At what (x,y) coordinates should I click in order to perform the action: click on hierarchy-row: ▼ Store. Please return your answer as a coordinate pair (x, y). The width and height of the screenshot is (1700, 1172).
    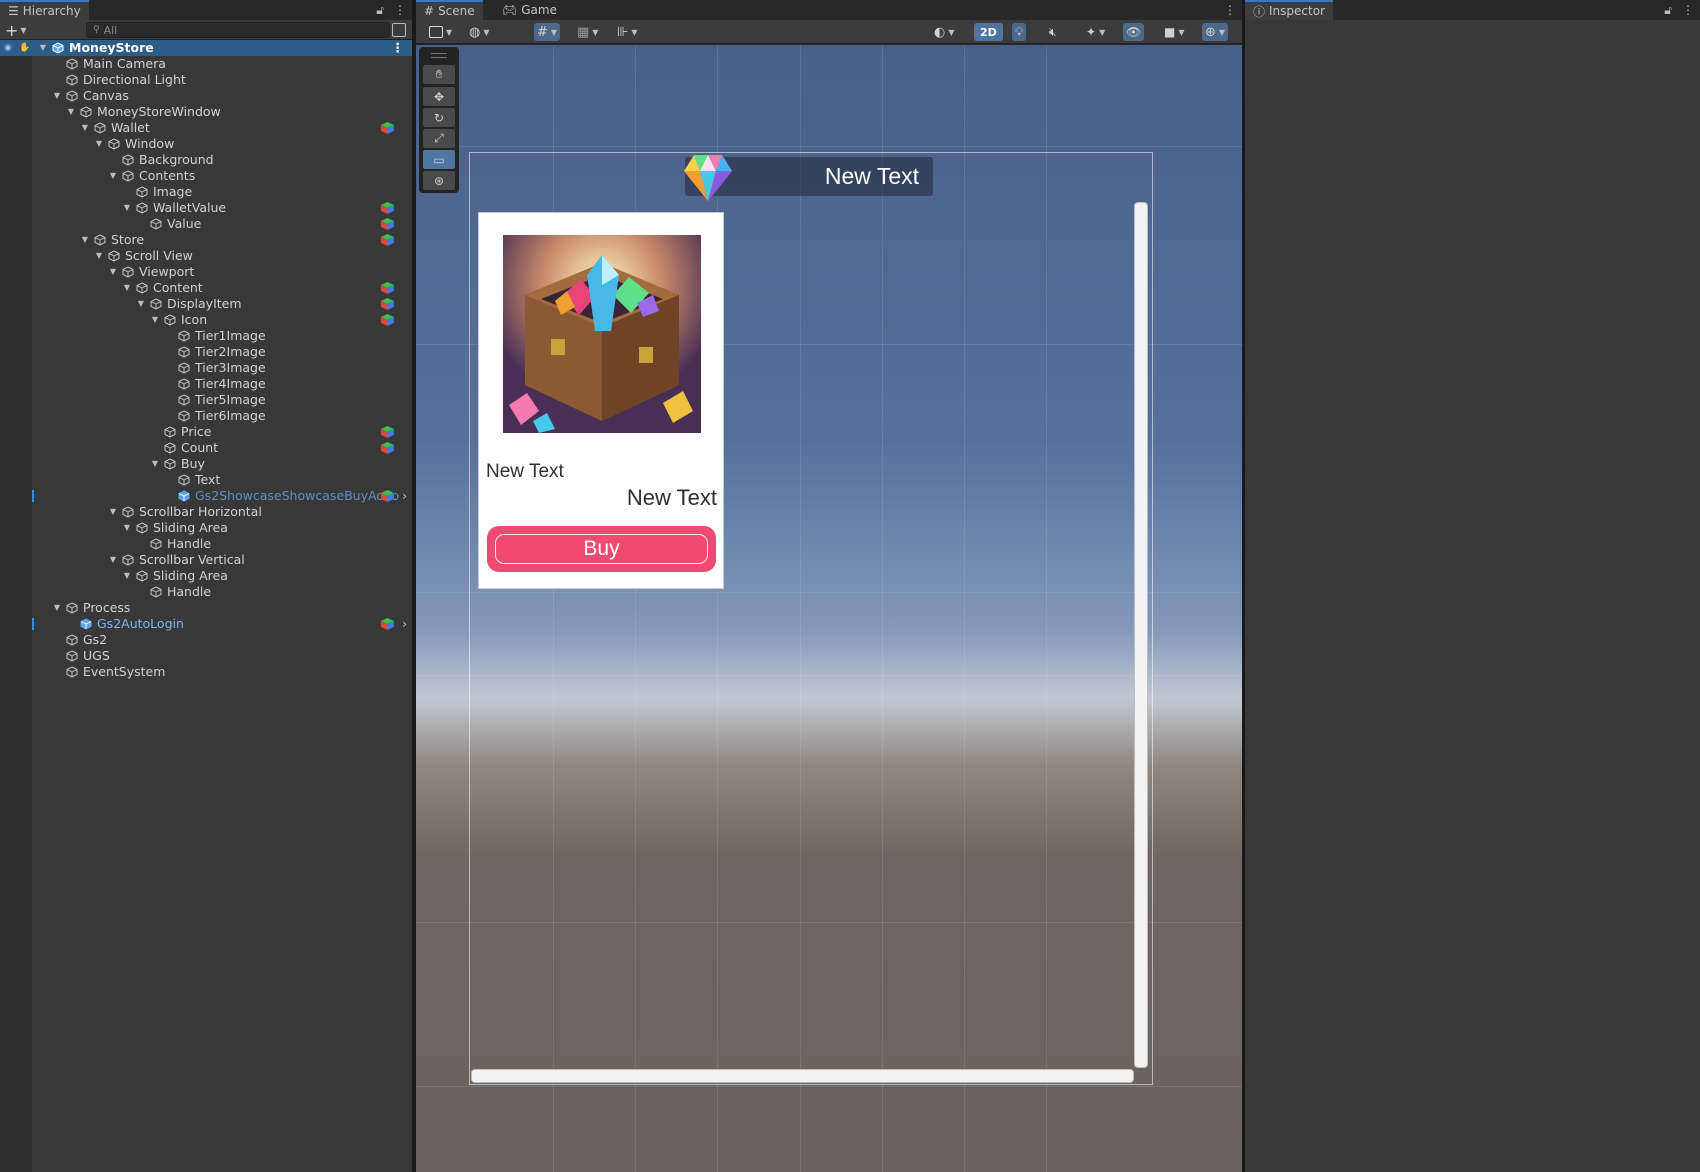
    Looking at the image, I should click on (206, 240).